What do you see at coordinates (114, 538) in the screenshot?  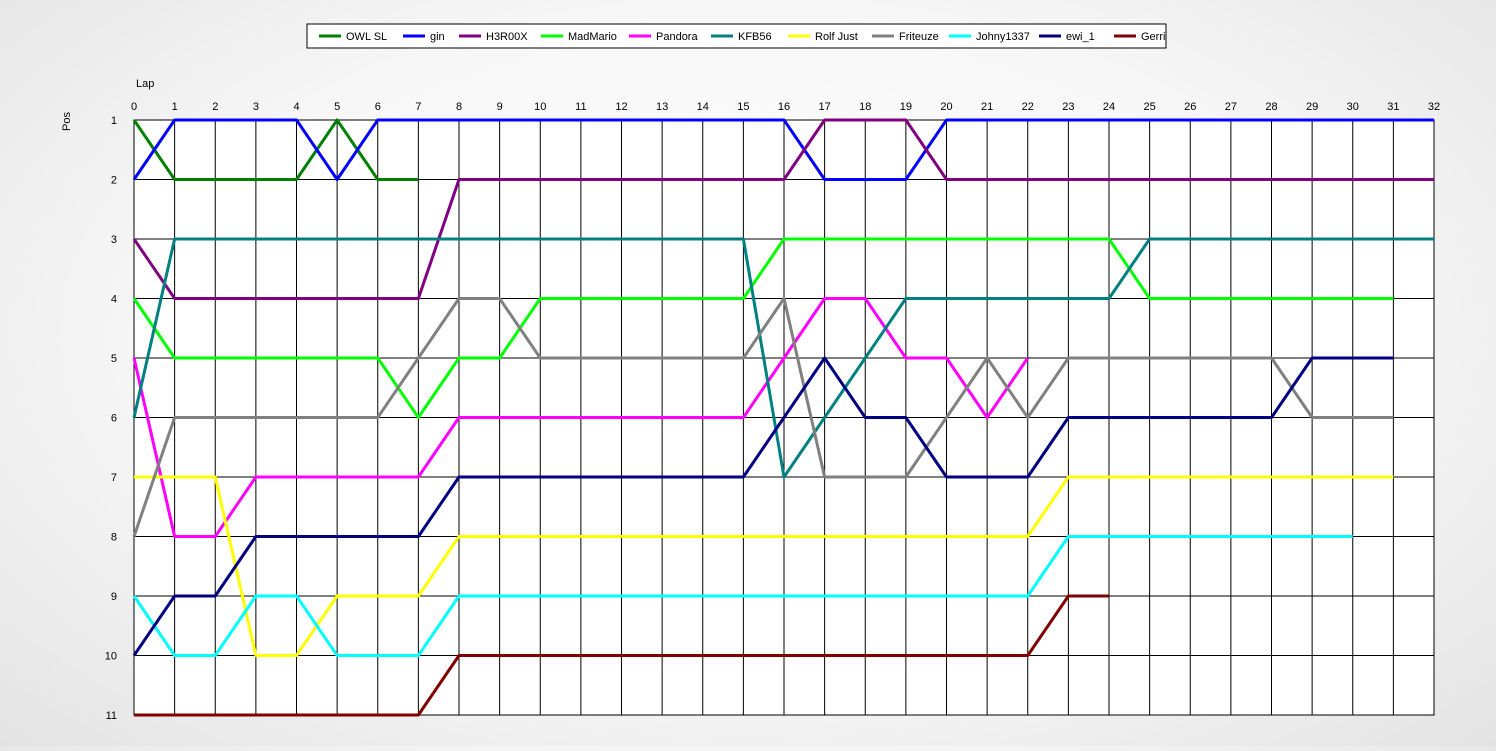 I see `y-tick-label: 8` at bounding box center [114, 538].